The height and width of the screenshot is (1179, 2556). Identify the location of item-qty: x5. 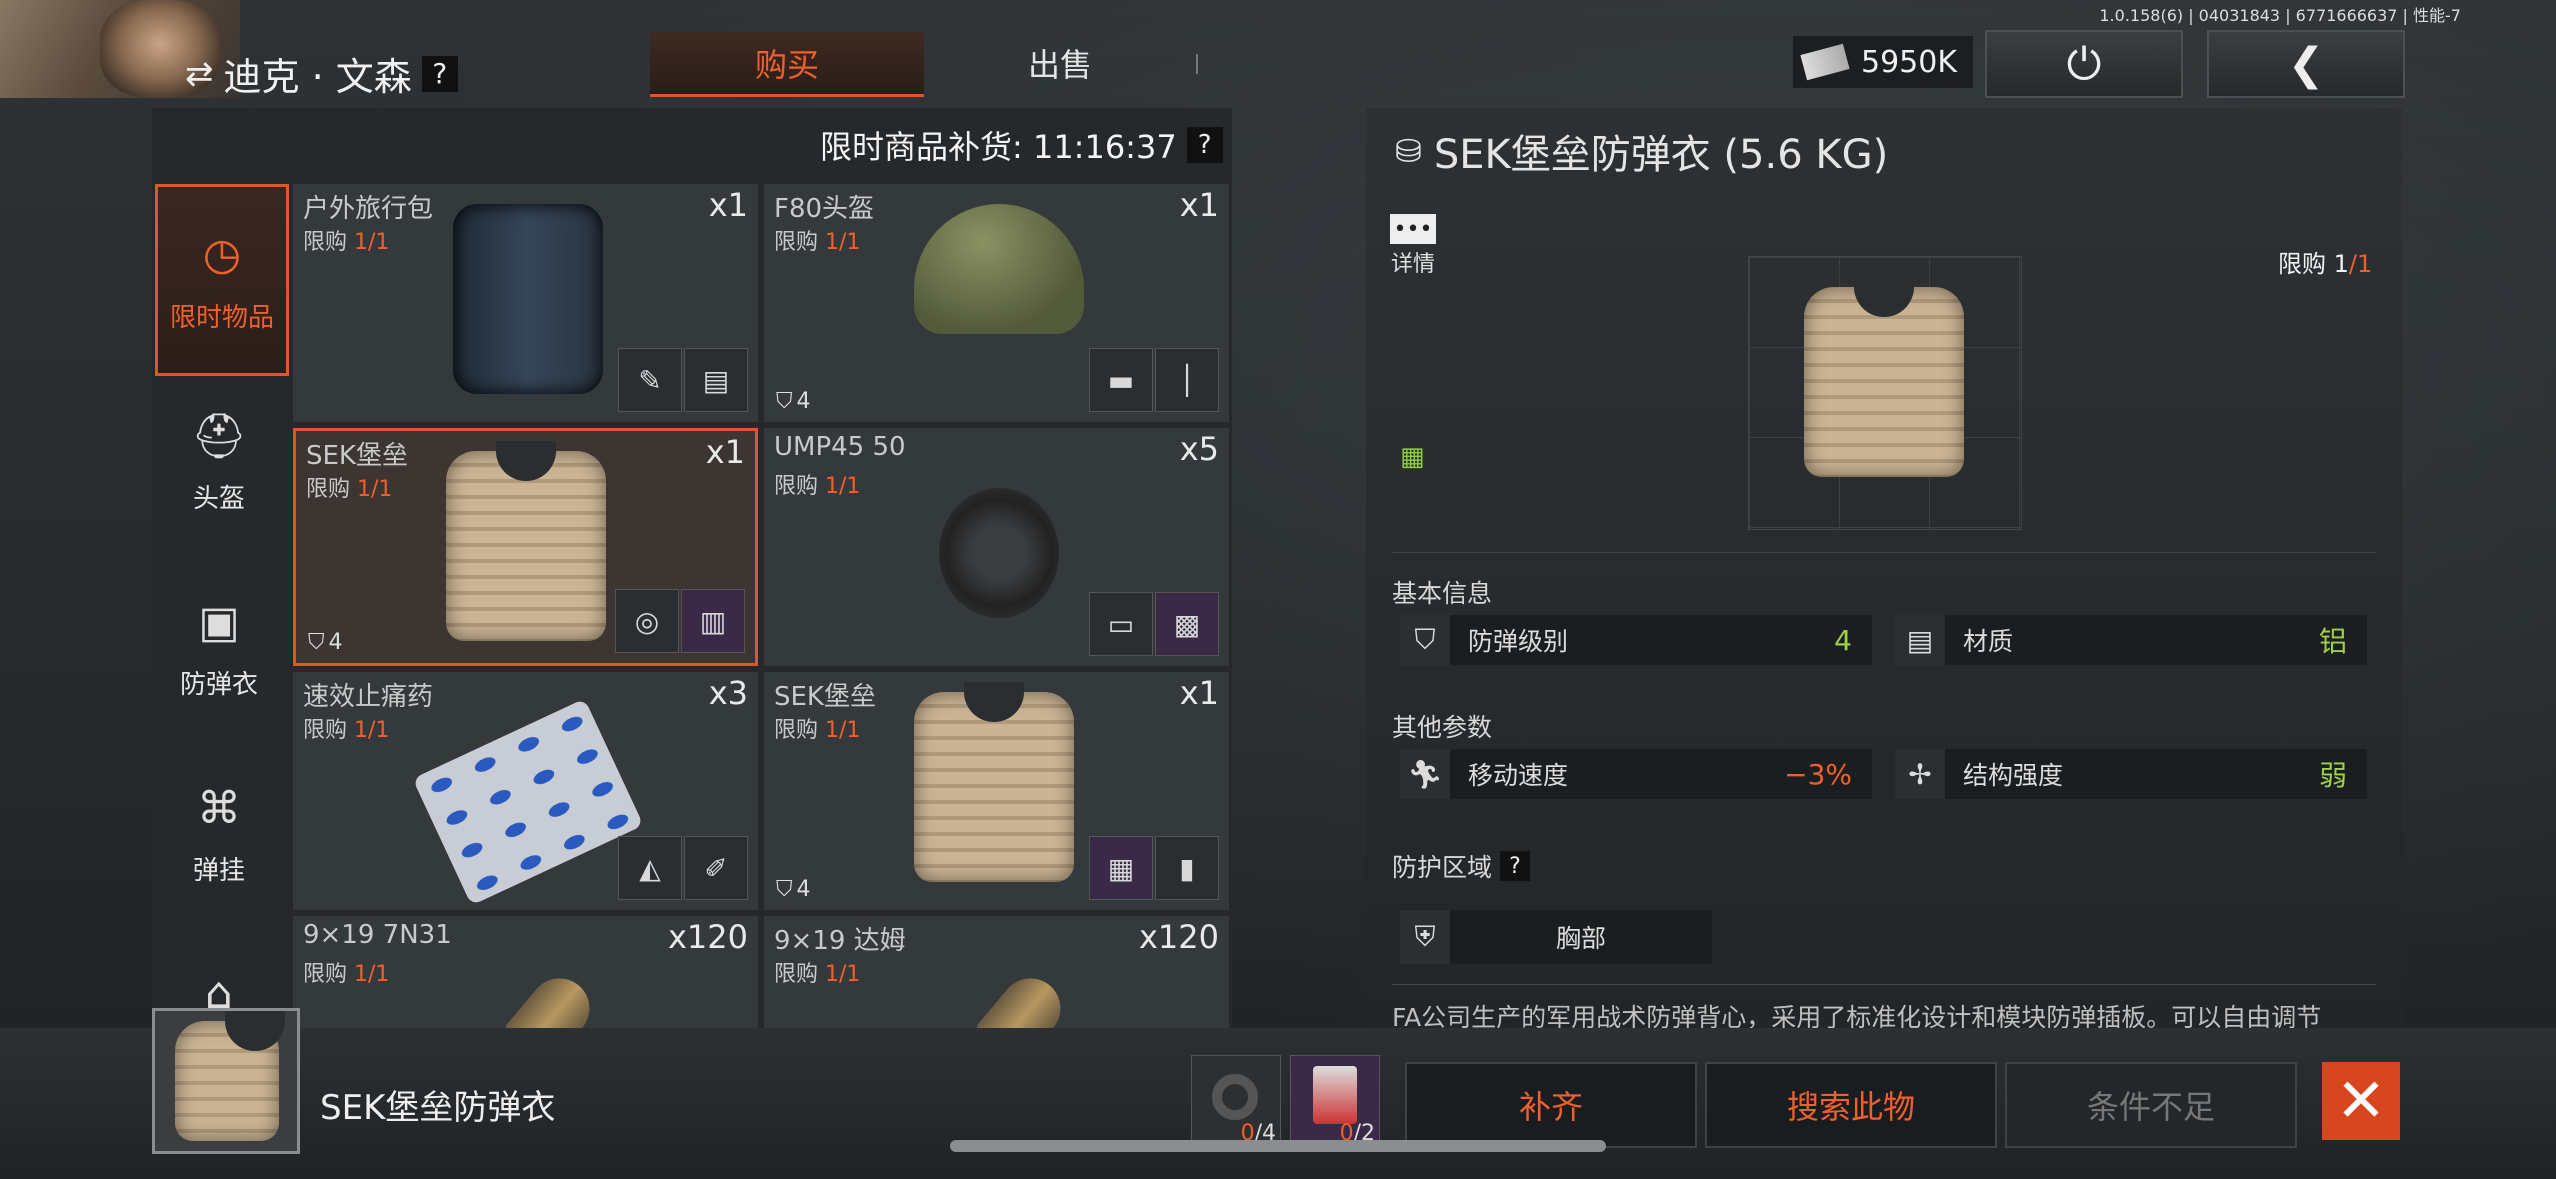
(1199, 449).